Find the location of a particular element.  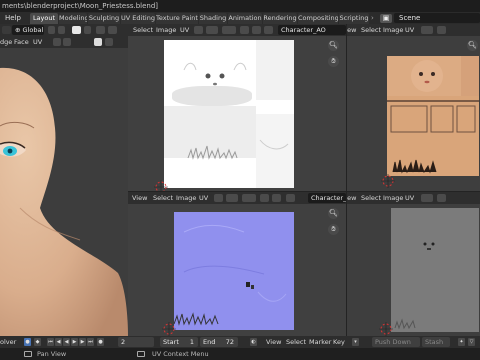

uv-proportional-button is located at coordinates (256, 30).